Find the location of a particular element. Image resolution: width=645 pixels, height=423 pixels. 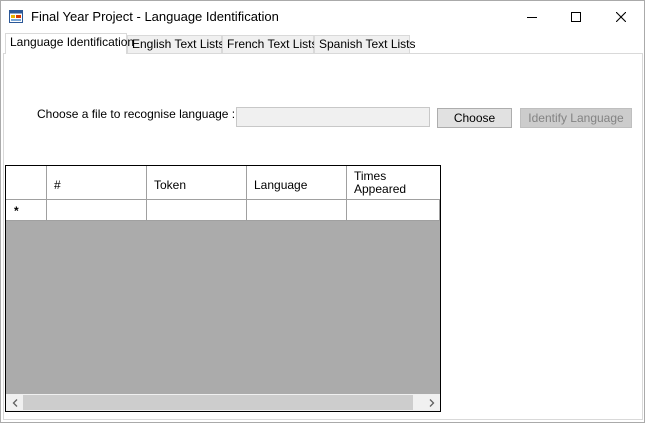

minimize-button is located at coordinates (532, 16).